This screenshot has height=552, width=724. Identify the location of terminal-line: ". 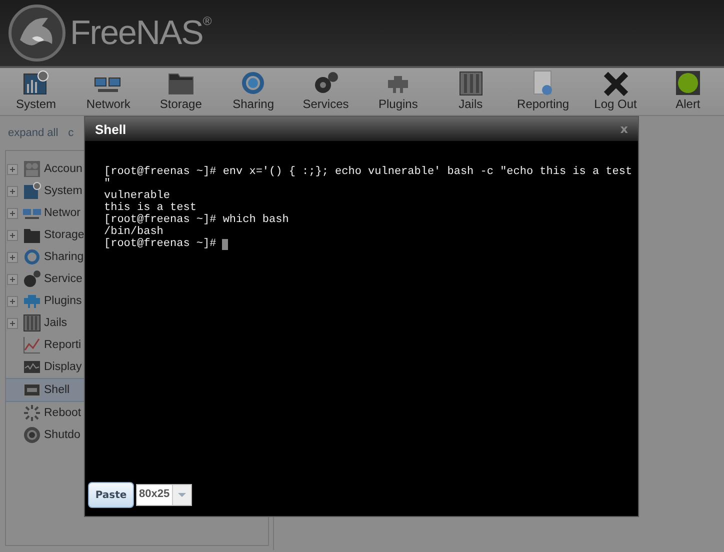
(107, 184).